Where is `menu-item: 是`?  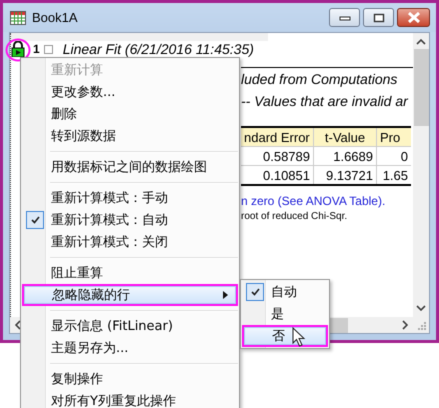
menu-item: 是 is located at coordinates (285, 314).